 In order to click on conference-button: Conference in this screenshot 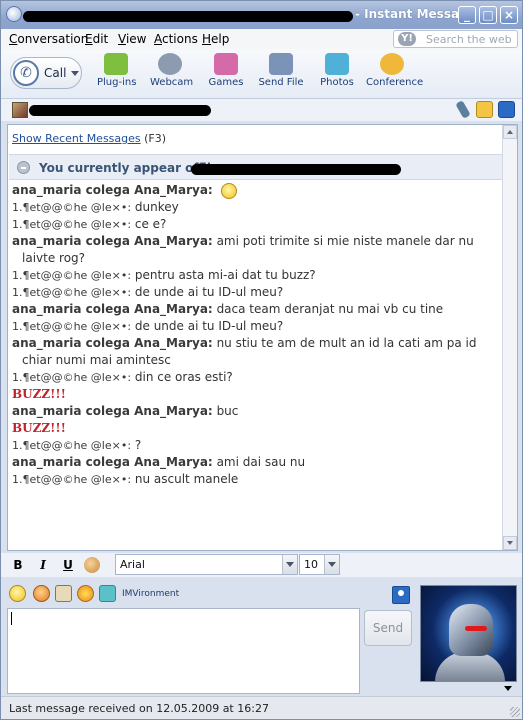, I will do `click(395, 70)`.